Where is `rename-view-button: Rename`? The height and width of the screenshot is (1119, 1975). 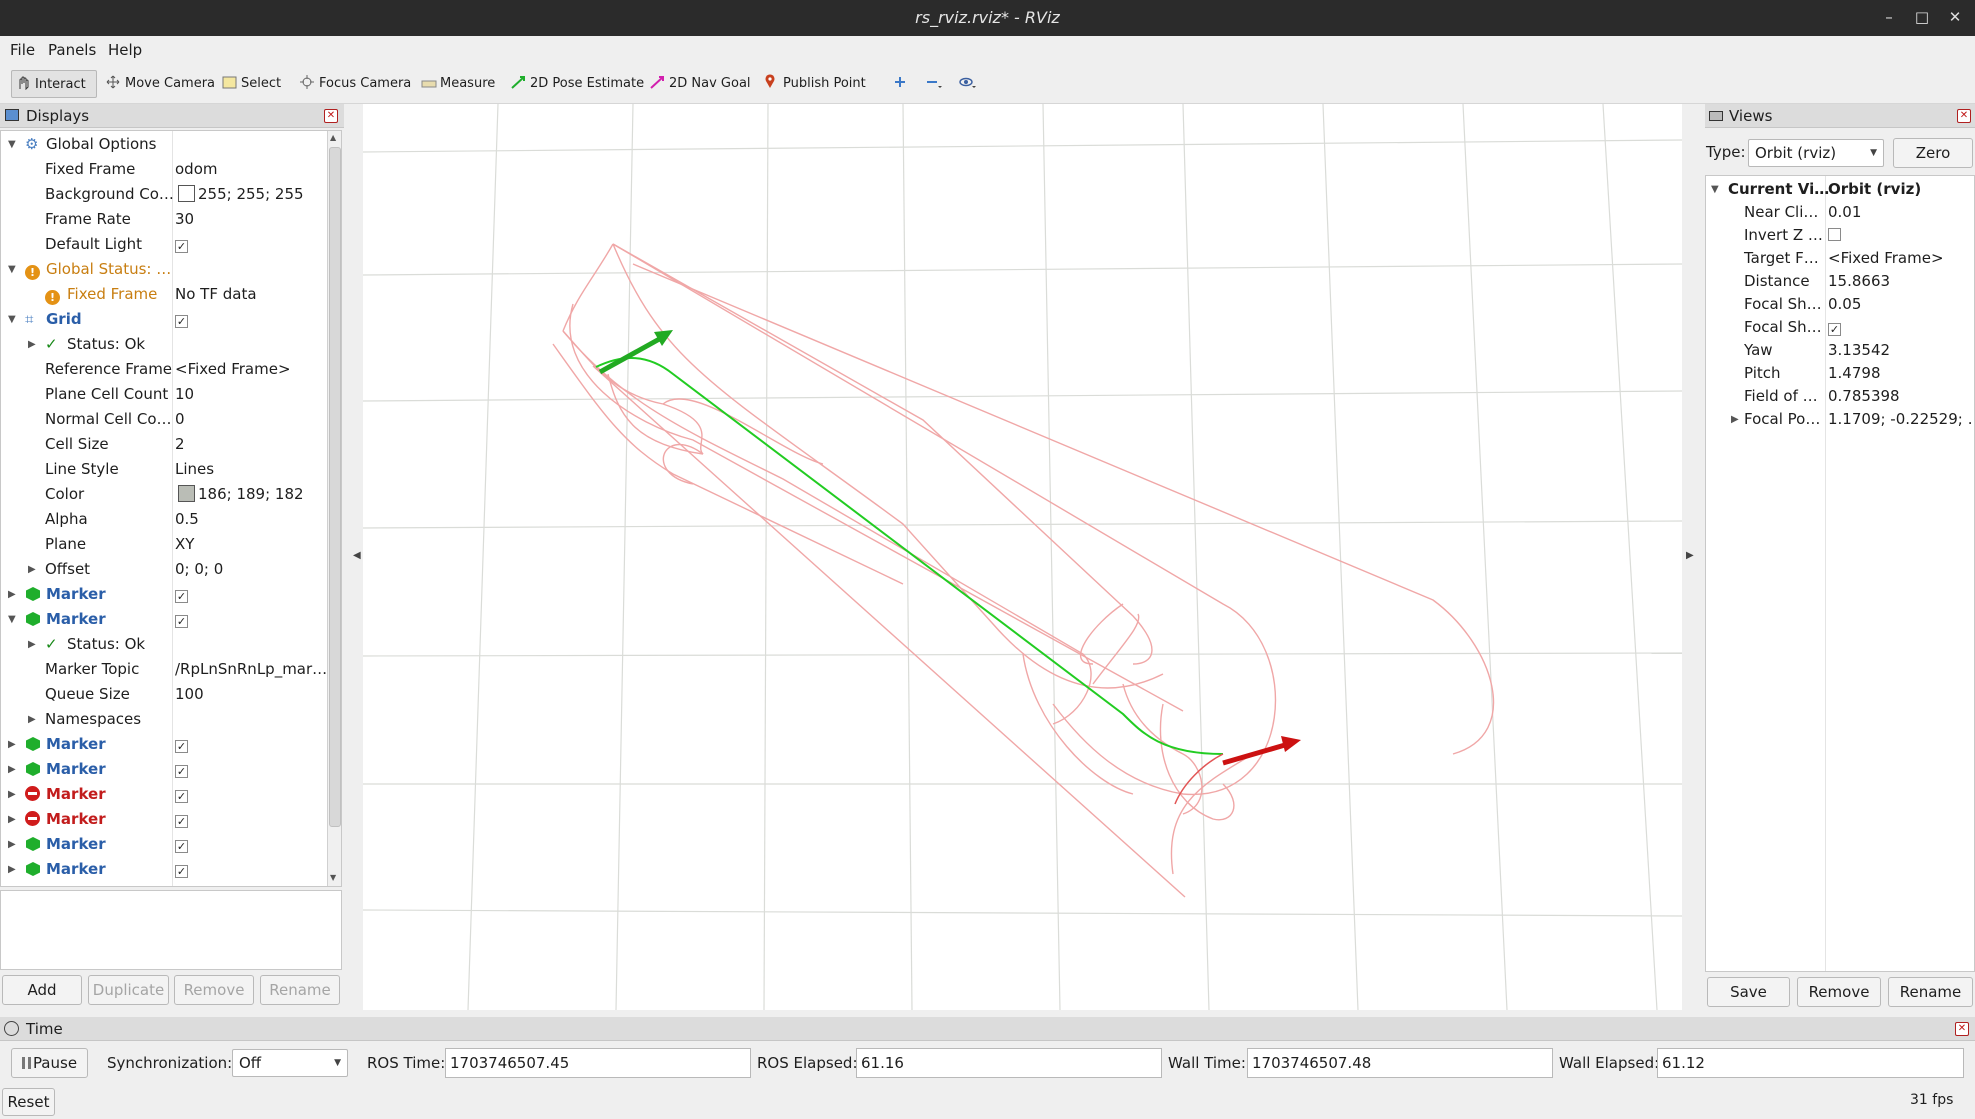 rename-view-button: Rename is located at coordinates (1930, 992).